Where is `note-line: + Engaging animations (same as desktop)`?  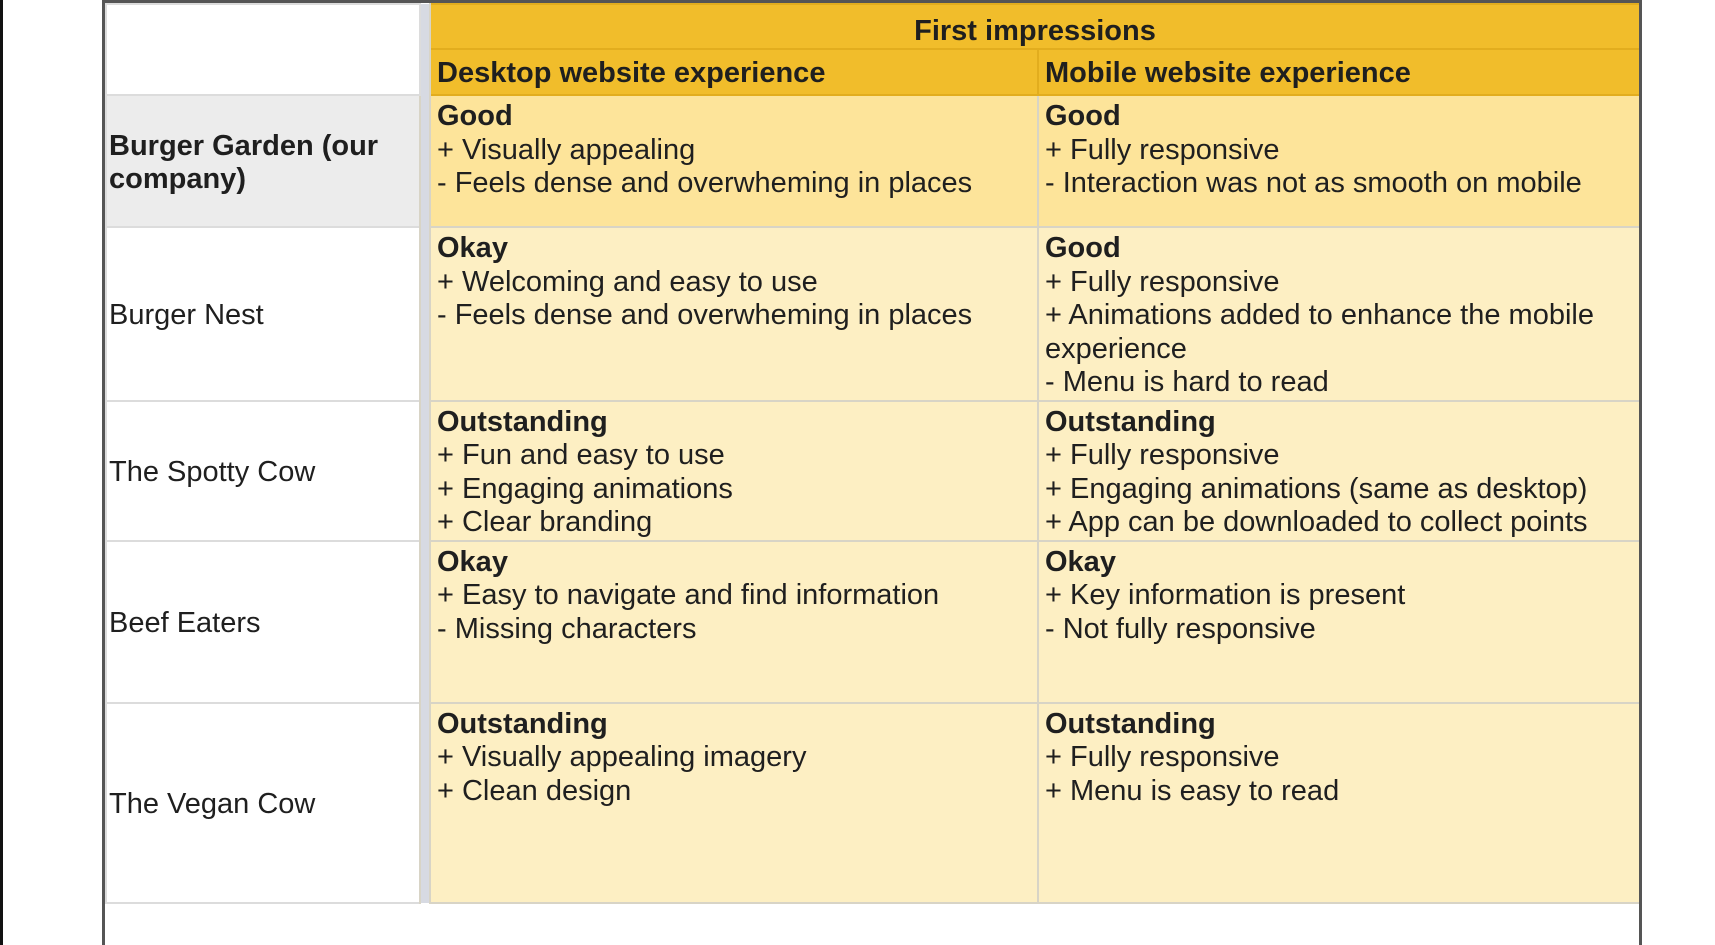
note-line: + Engaging animations (same as desktop) is located at coordinates (1316, 488).